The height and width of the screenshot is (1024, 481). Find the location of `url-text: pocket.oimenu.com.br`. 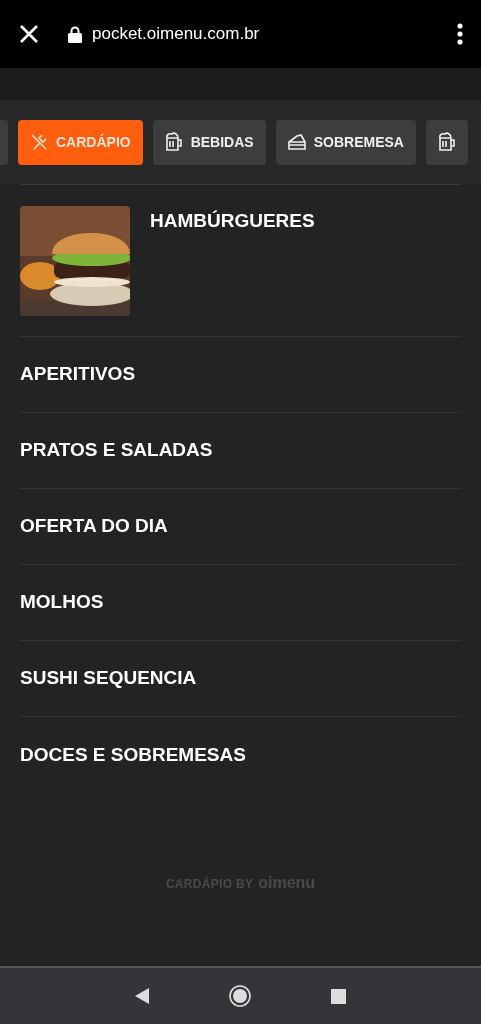

url-text: pocket.oimenu.com.br is located at coordinates (176, 34).